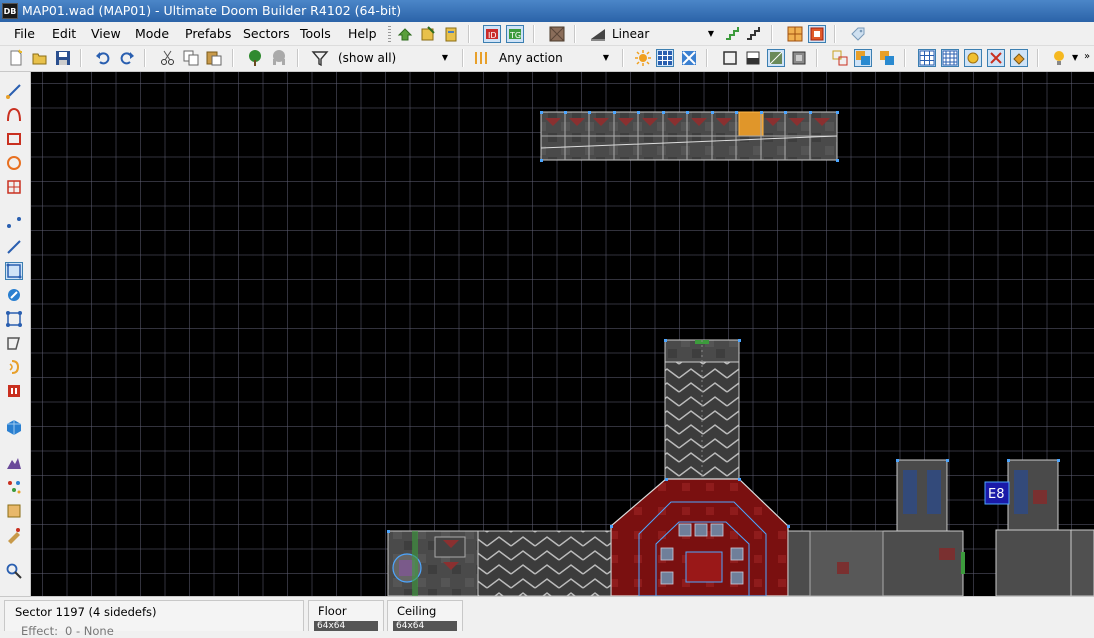 The image size is (1094, 638). I want to click on view-ceilings-icon, so click(799, 58).